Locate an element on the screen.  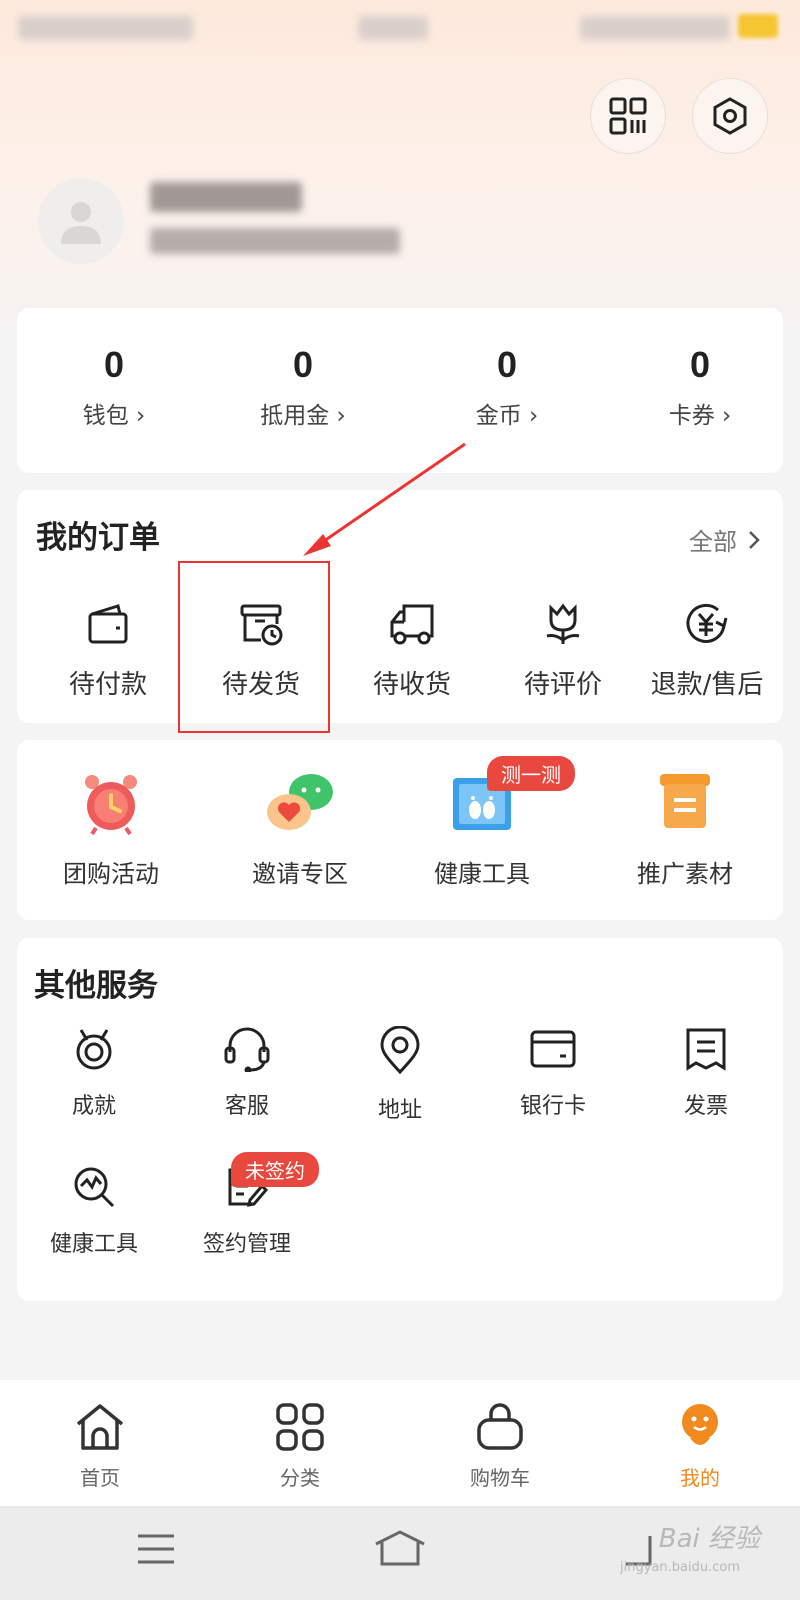
service-label: 成就 is located at coordinates (93, 1106).